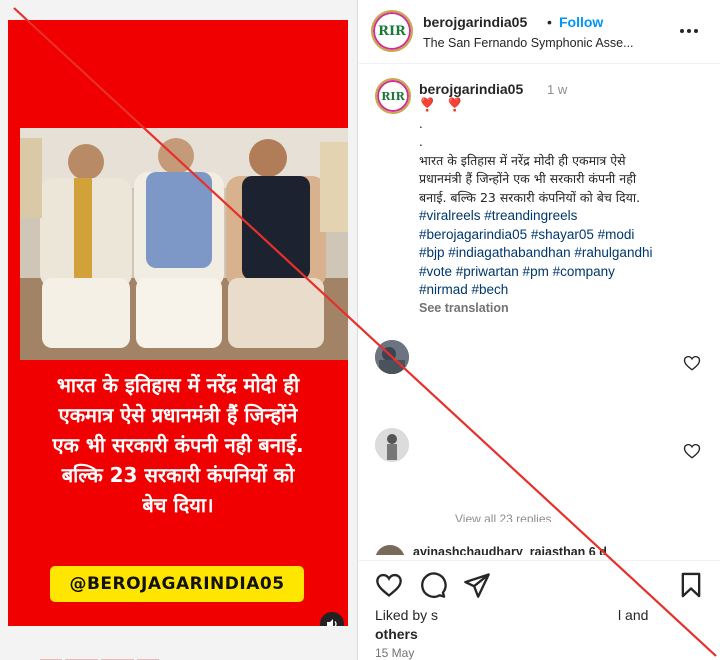  I want to click on volume-button, so click(332, 619).